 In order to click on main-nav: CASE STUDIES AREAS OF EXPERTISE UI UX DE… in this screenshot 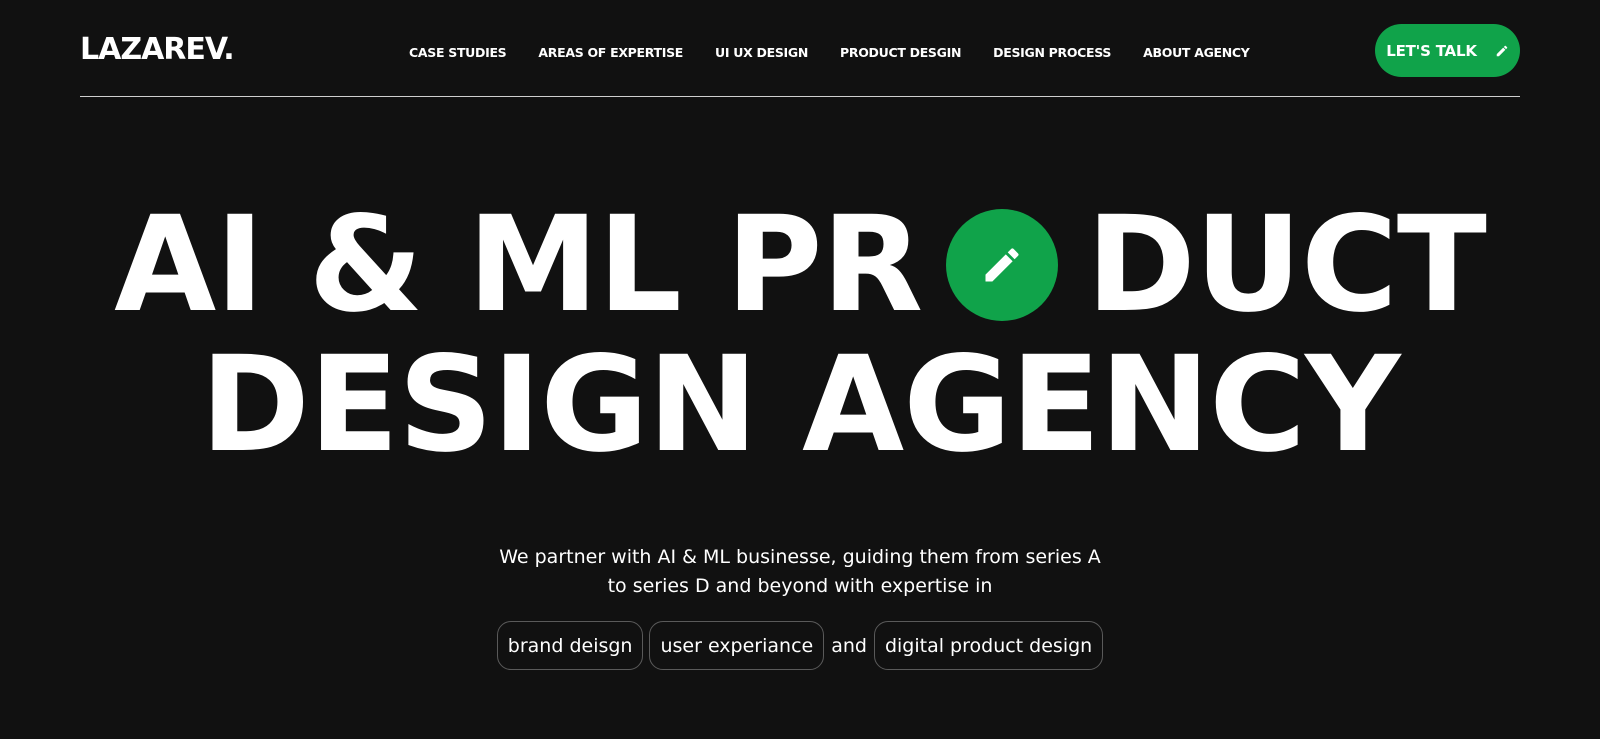, I will do `click(829, 52)`.